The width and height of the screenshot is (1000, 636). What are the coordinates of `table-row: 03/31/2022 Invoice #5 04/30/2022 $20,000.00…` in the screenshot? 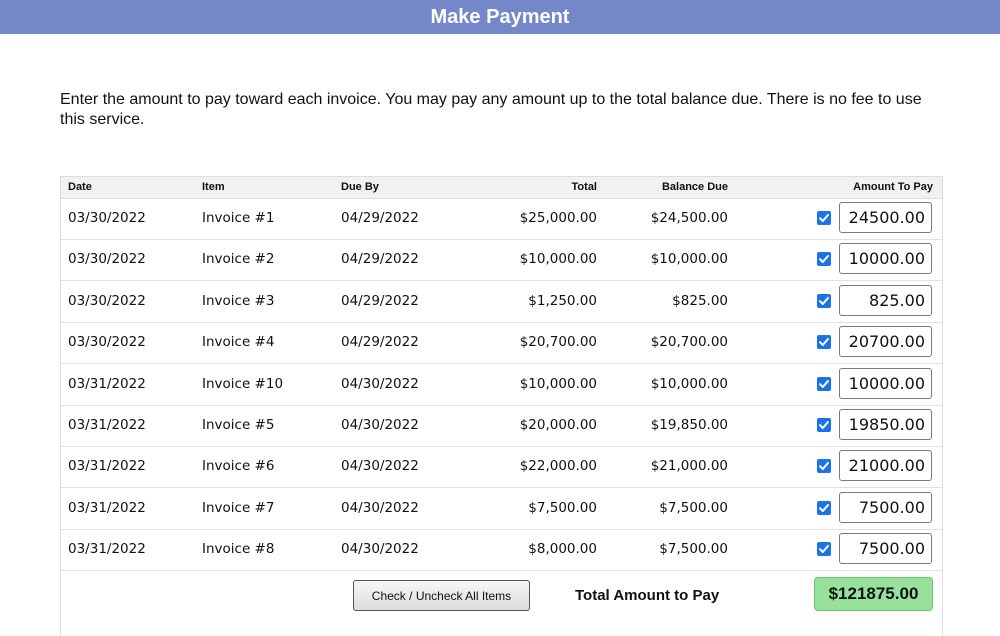 It's located at (501, 426).